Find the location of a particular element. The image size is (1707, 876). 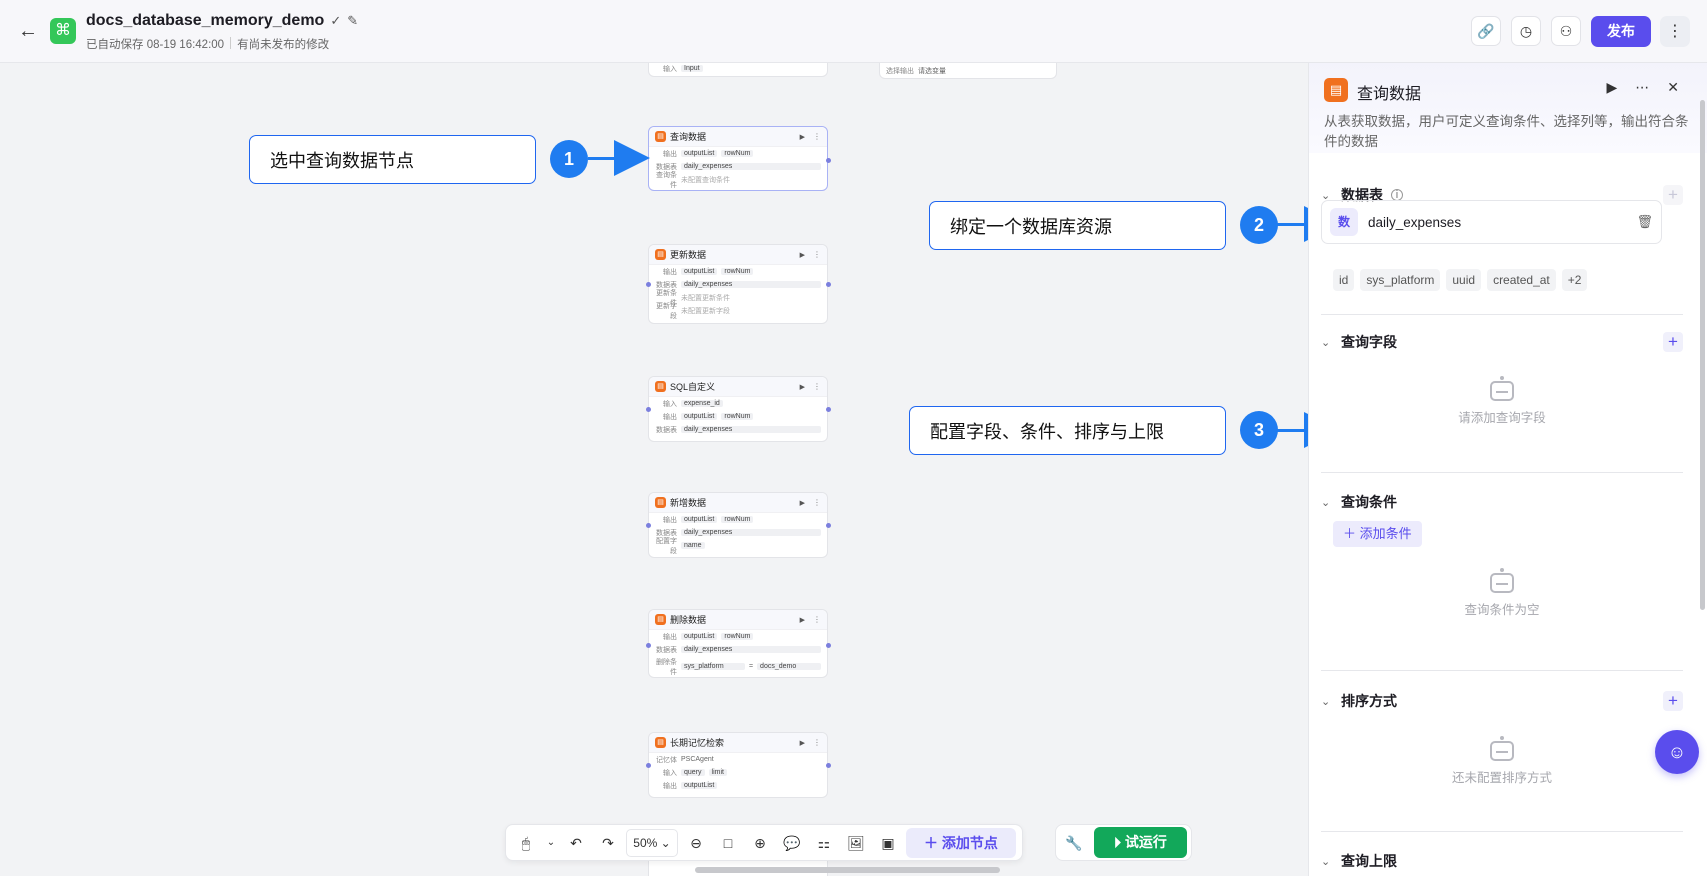

section-header: ⌄ 查询条件 is located at coordinates (1502, 502).